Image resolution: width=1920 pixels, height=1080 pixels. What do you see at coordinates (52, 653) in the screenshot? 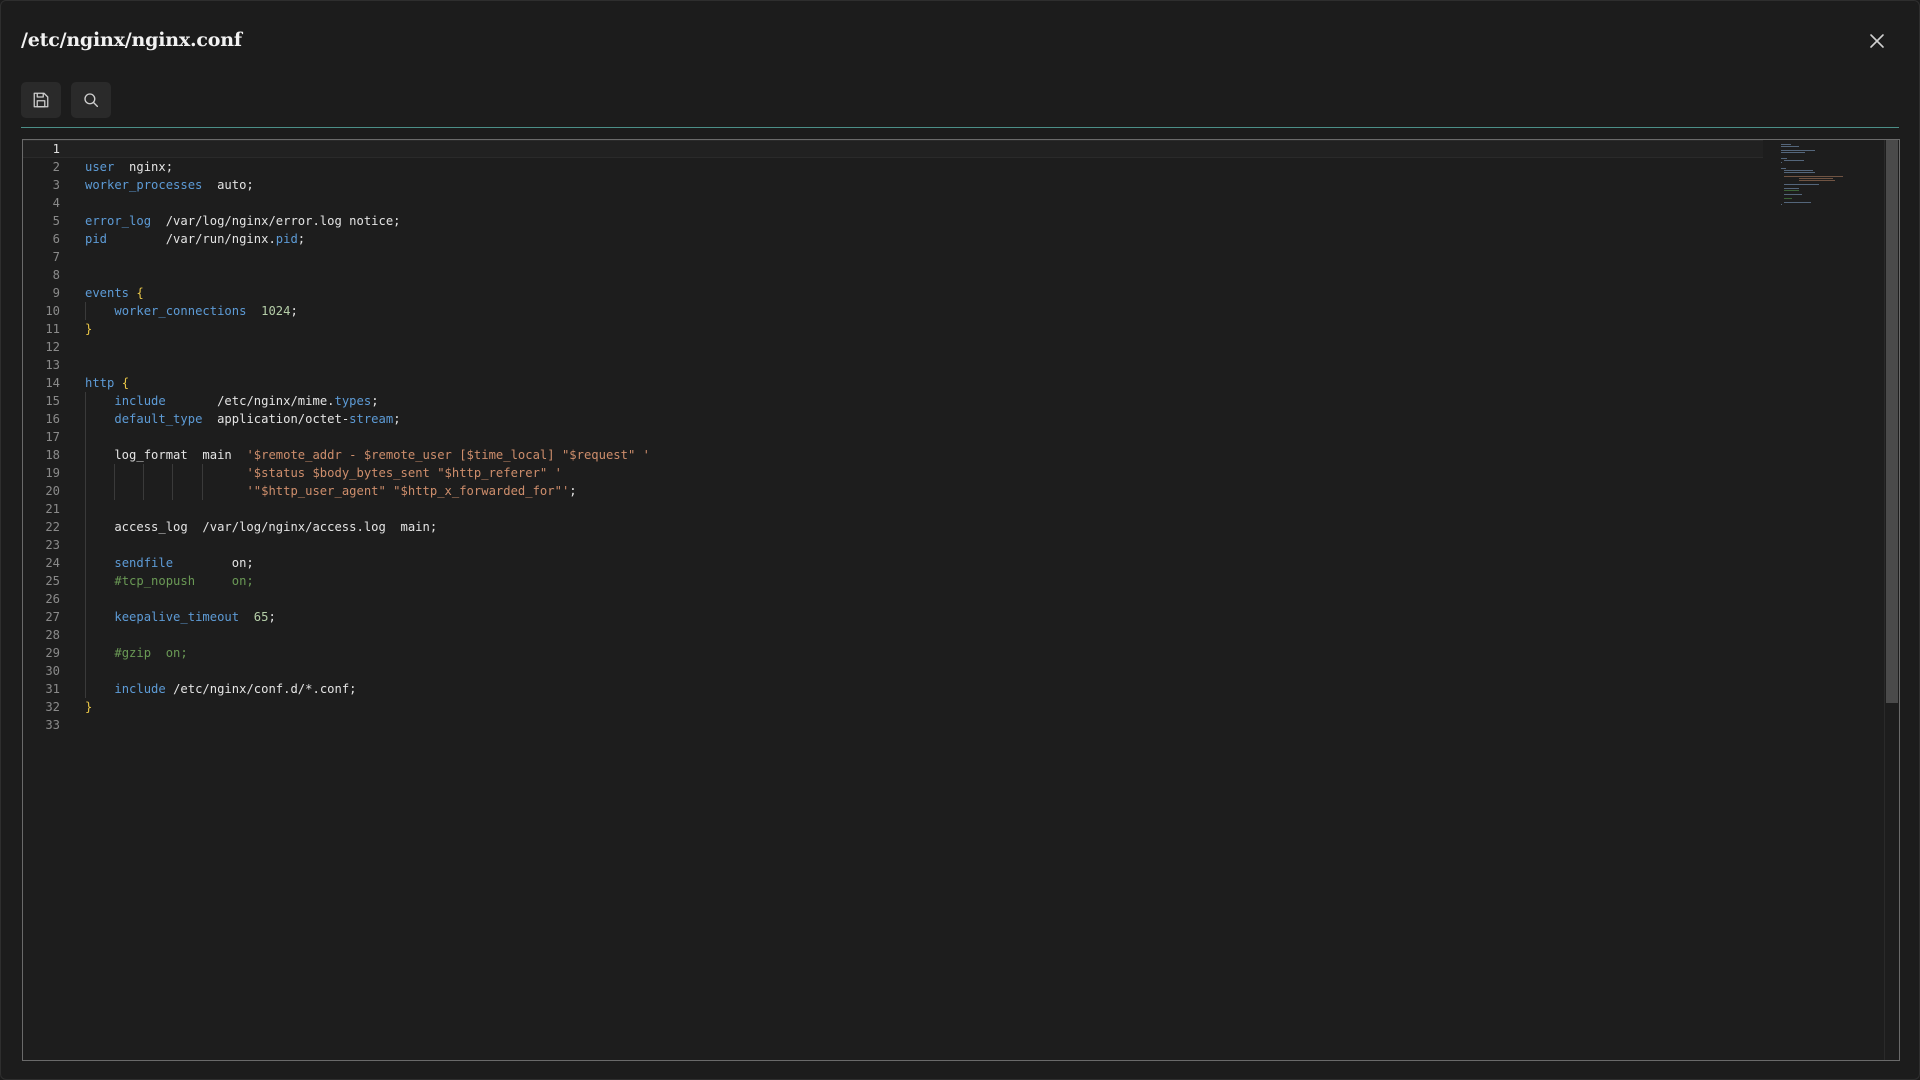
I see `line-number: 29` at bounding box center [52, 653].